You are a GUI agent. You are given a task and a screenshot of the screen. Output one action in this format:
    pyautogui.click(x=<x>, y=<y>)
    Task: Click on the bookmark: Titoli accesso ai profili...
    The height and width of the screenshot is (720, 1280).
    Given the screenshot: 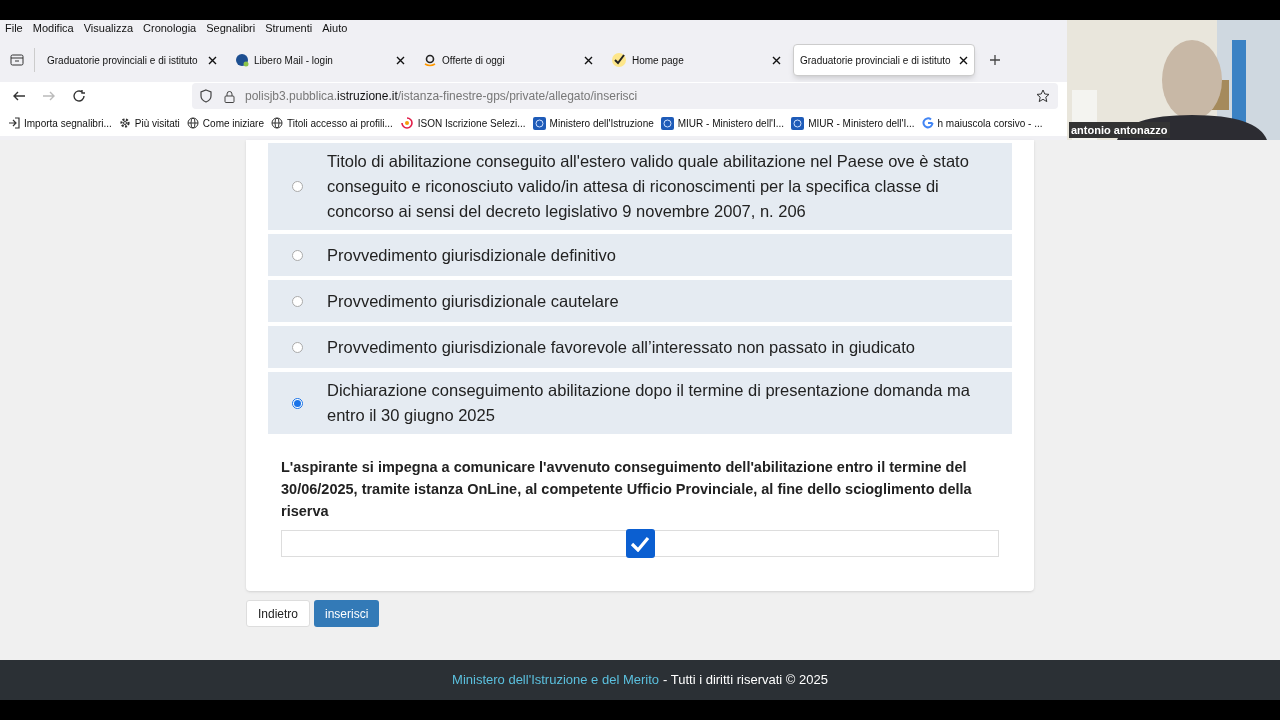 What is the action you would take?
    pyautogui.click(x=332, y=123)
    